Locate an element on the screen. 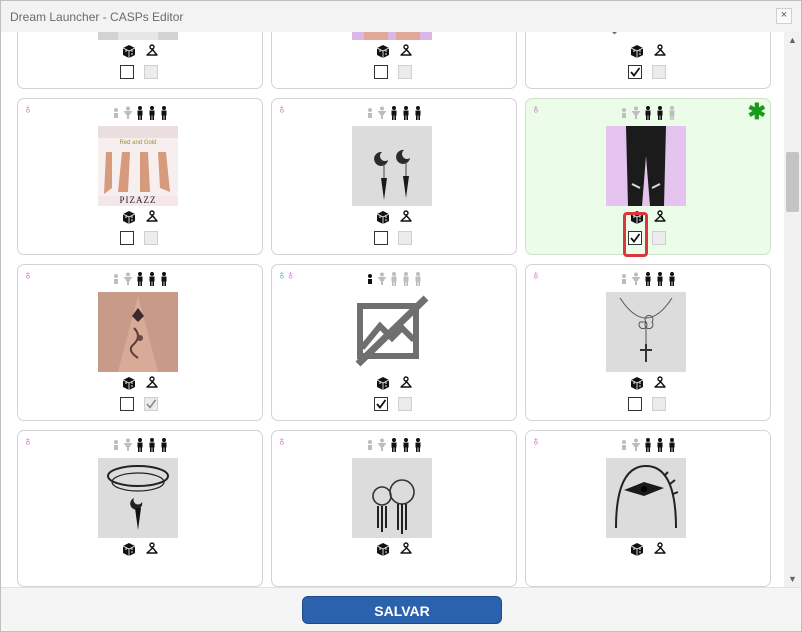 The width and height of the screenshot is (802, 632). fishnet-legs-icon is located at coordinates (392, 36).